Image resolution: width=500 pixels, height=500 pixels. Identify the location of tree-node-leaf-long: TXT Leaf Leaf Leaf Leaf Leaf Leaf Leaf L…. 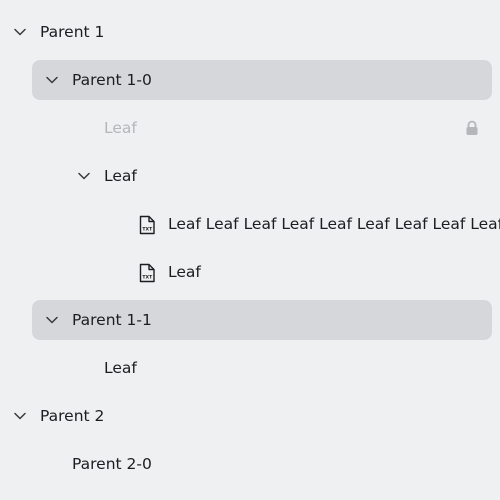
(250, 224).